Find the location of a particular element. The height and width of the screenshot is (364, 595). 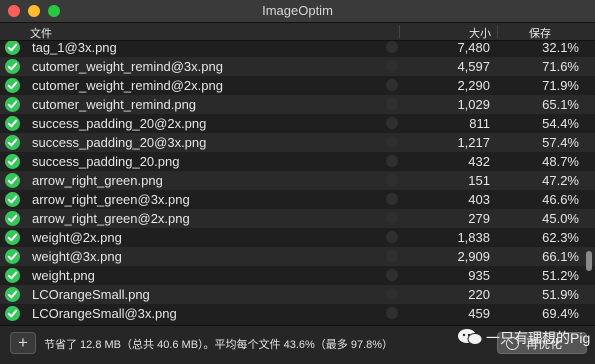

file-name: cutomer_weight_remind.png is located at coordinates (114, 104).